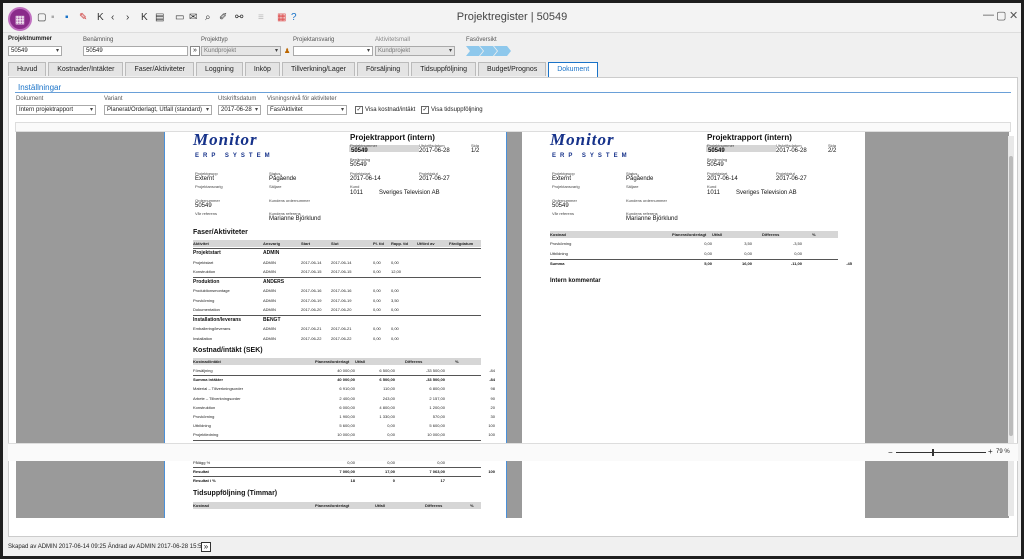 Image resolution: width=1024 pixels, height=559 pixels. I want to click on tab-loggning: Loggning, so click(219, 69).